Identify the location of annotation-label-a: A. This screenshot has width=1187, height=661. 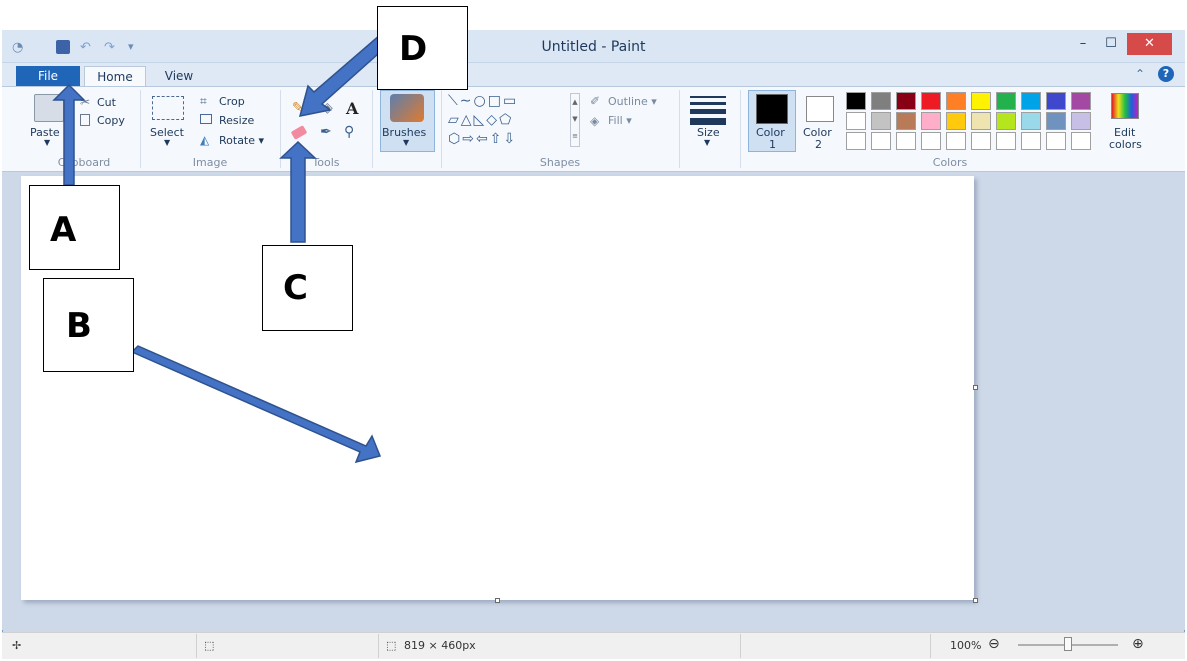
(74, 227).